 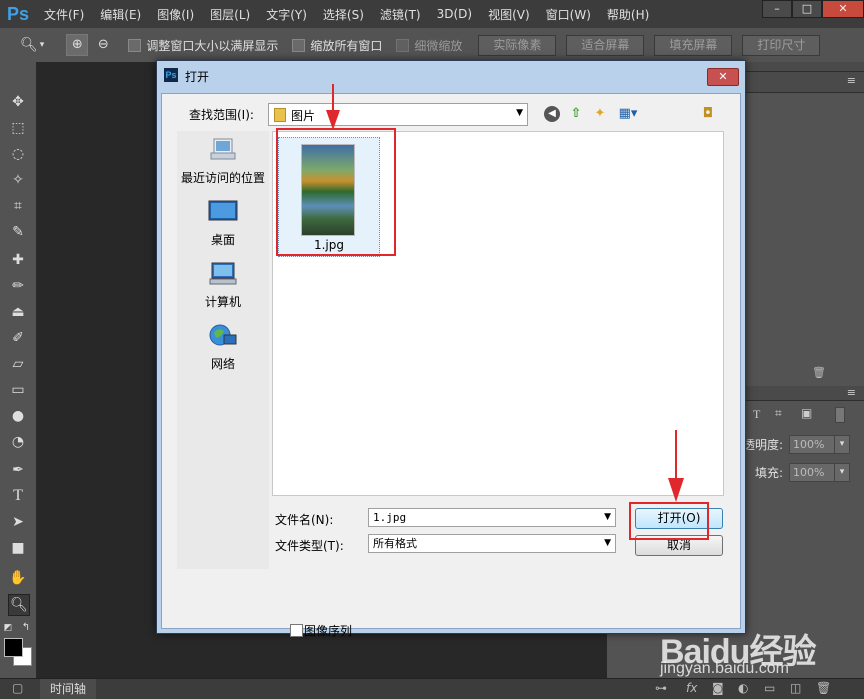 I want to click on magic-wand-tool-icon: ✧, so click(x=18, y=180).